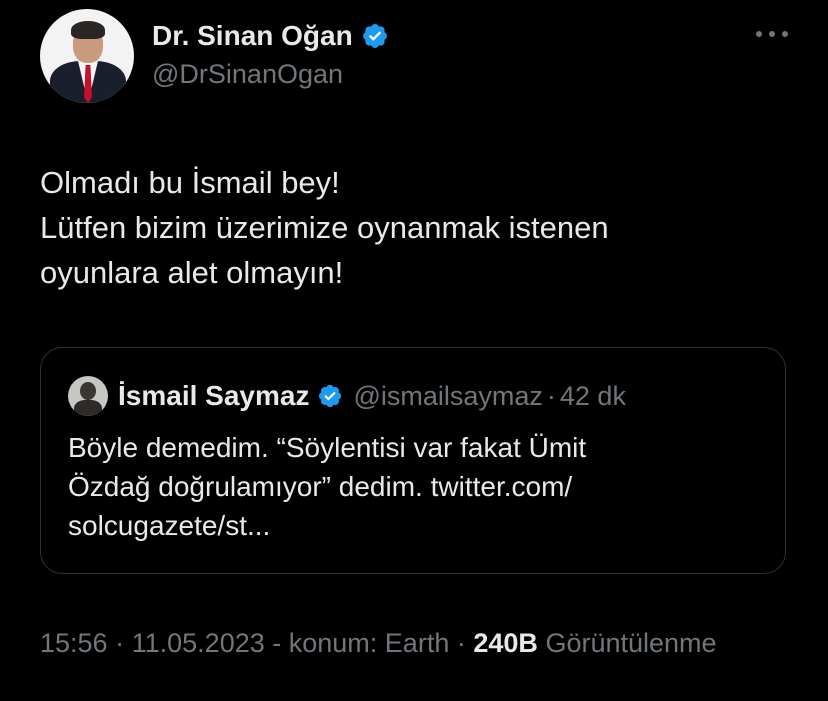 This screenshot has width=828, height=701. I want to click on tweet-time: 15:56, so click(74, 643).